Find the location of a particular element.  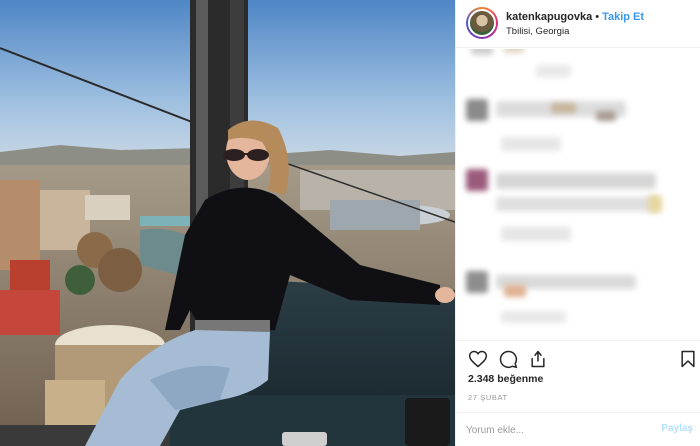

avatar-image is located at coordinates (482, 23).